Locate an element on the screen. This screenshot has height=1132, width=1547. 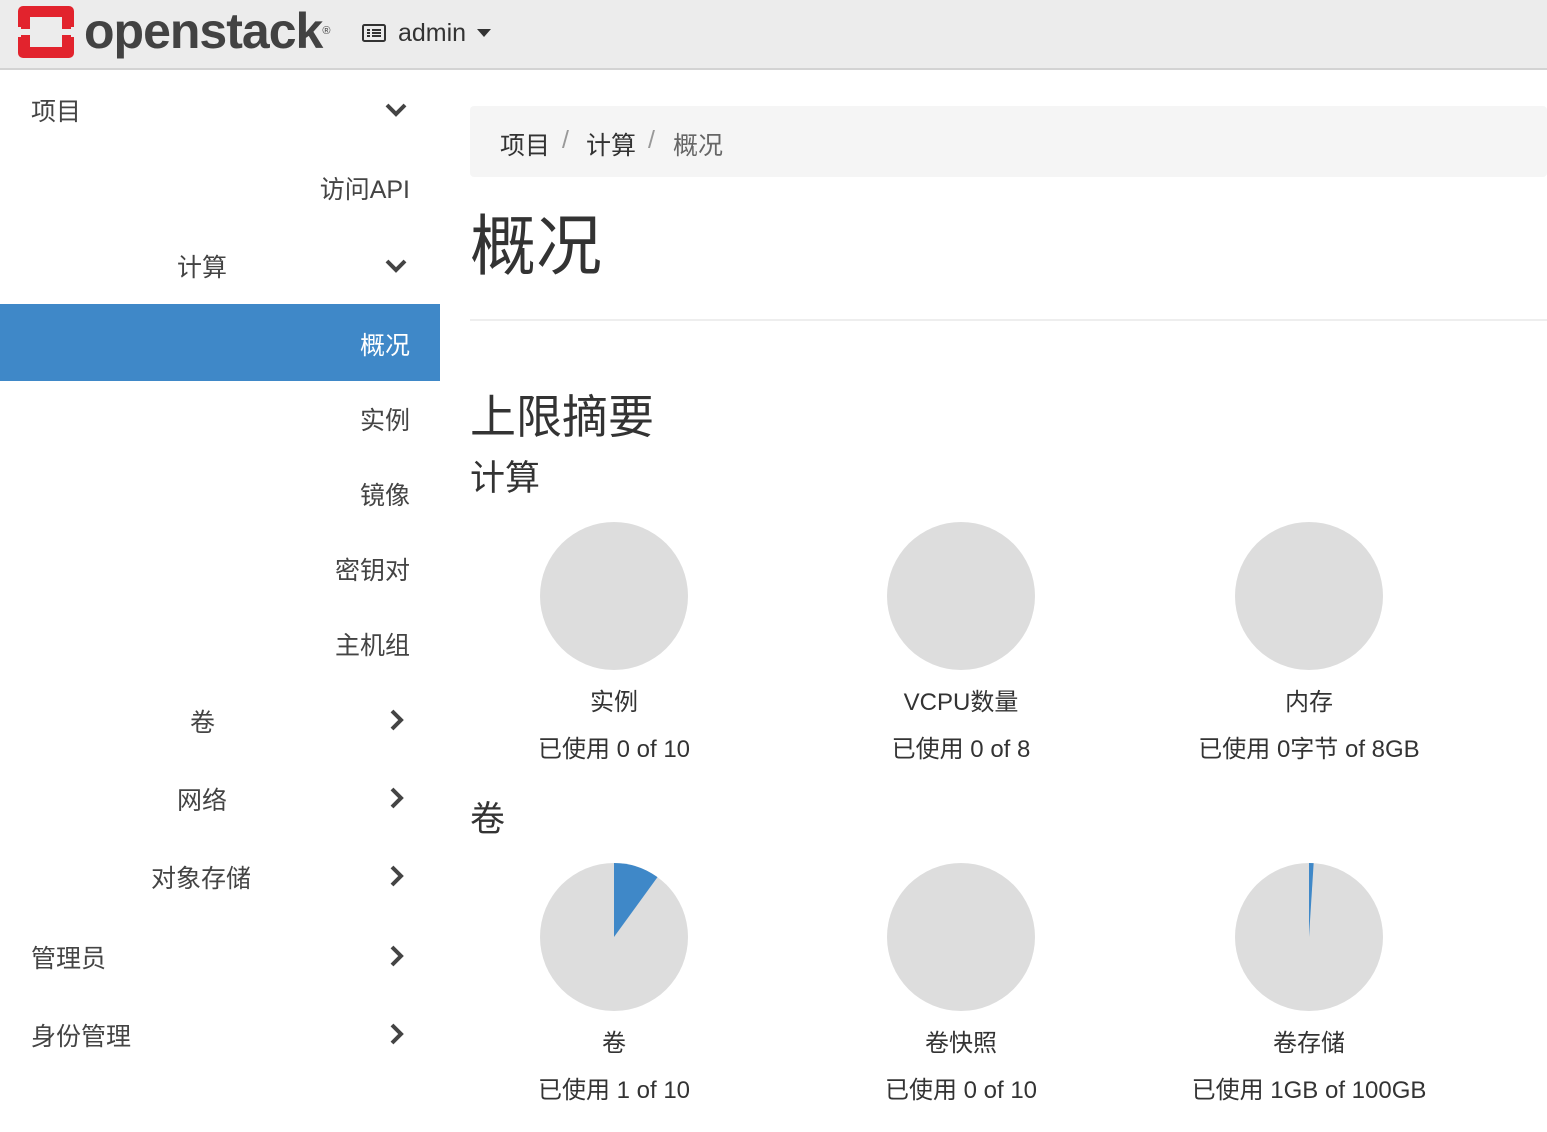
sidebar-item-images: 镜像 is located at coordinates (220, 493).